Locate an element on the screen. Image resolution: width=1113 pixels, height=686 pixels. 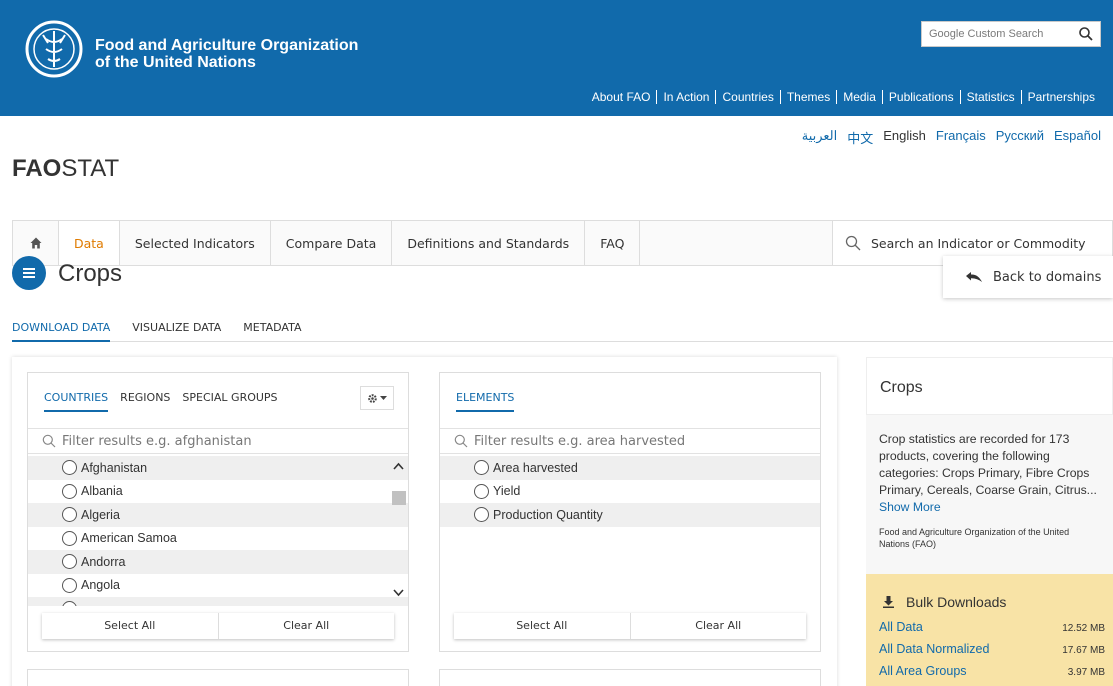
bulk-download-link: All Area Groups is located at coordinates (923, 671).